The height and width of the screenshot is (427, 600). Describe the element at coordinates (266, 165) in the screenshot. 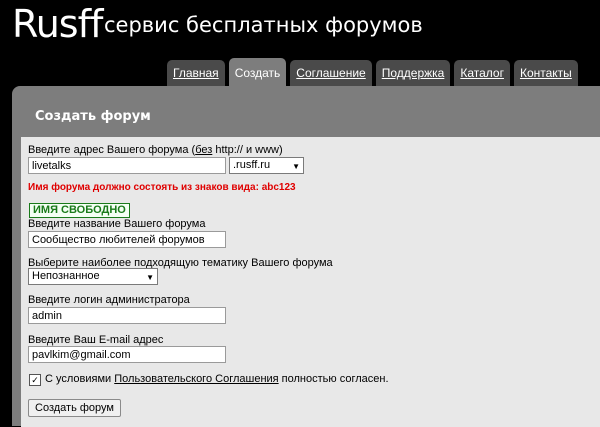

I see `domain-select: .rusff.ru ▼` at that location.